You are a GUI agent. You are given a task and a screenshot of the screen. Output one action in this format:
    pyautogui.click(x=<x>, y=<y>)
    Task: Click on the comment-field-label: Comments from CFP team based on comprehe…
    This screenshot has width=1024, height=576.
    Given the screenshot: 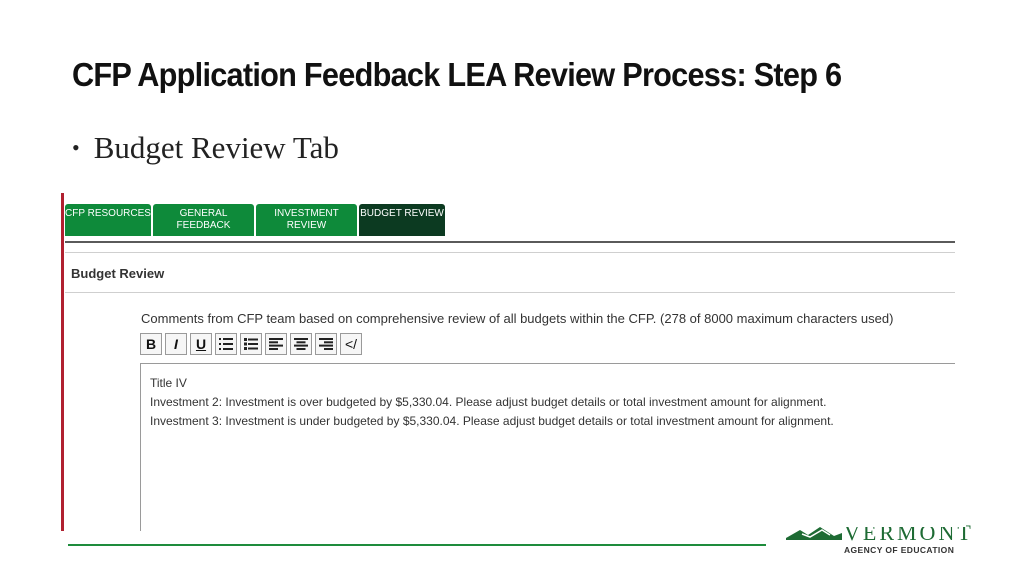 What is the action you would take?
    pyautogui.click(x=517, y=318)
    